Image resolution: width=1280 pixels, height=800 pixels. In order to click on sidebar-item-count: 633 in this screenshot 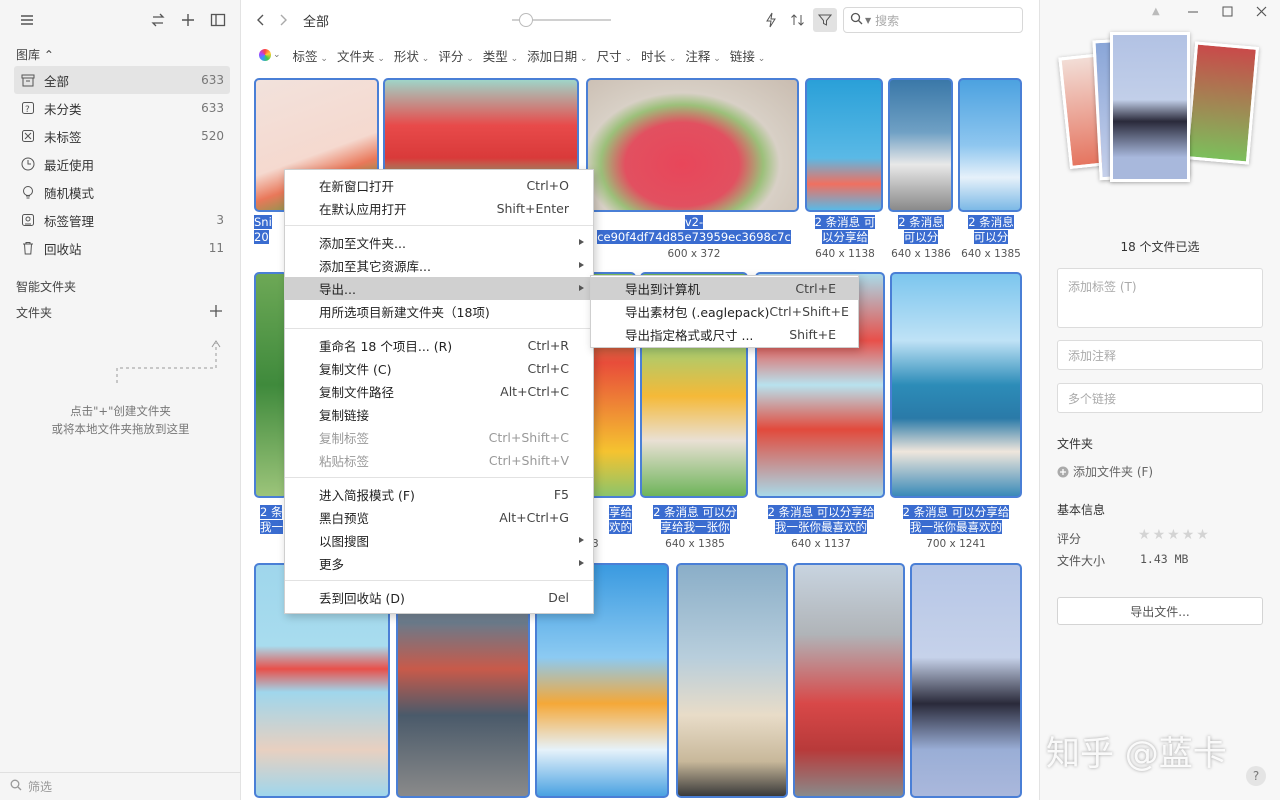, I will do `click(212, 108)`.